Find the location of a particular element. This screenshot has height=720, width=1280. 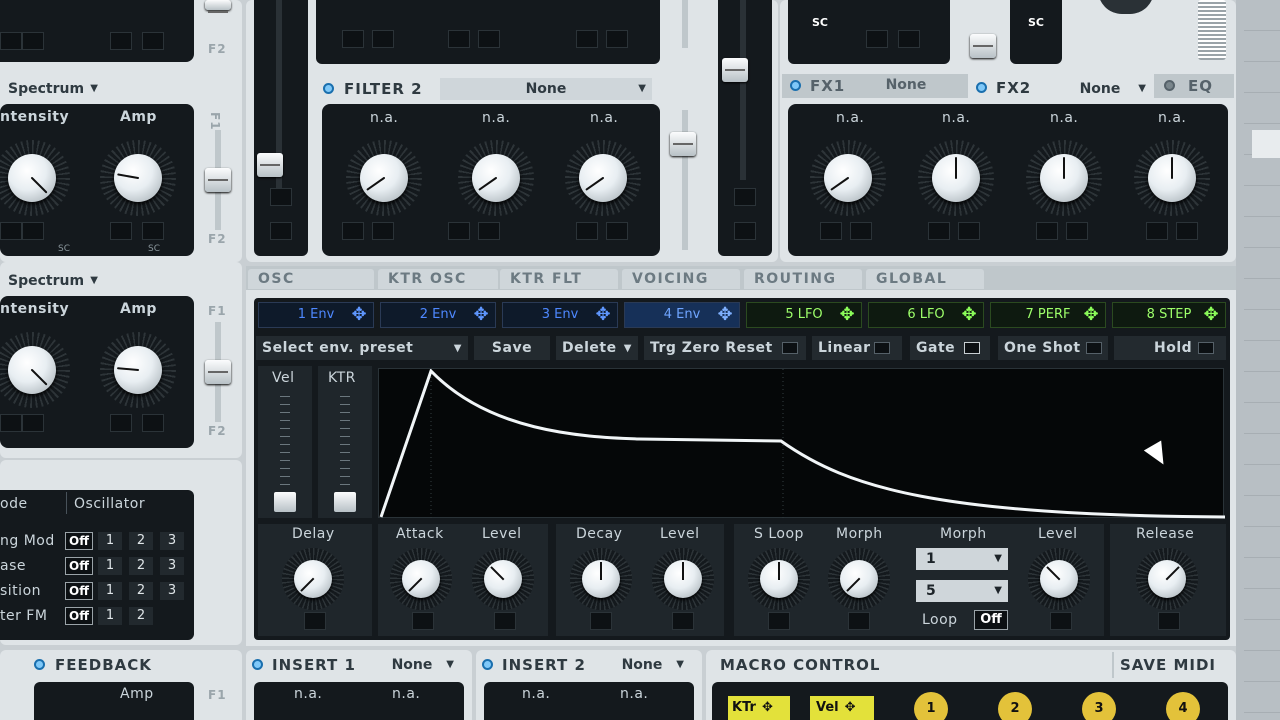

env-tab-1: 1 Env ✥ is located at coordinates (316, 315).